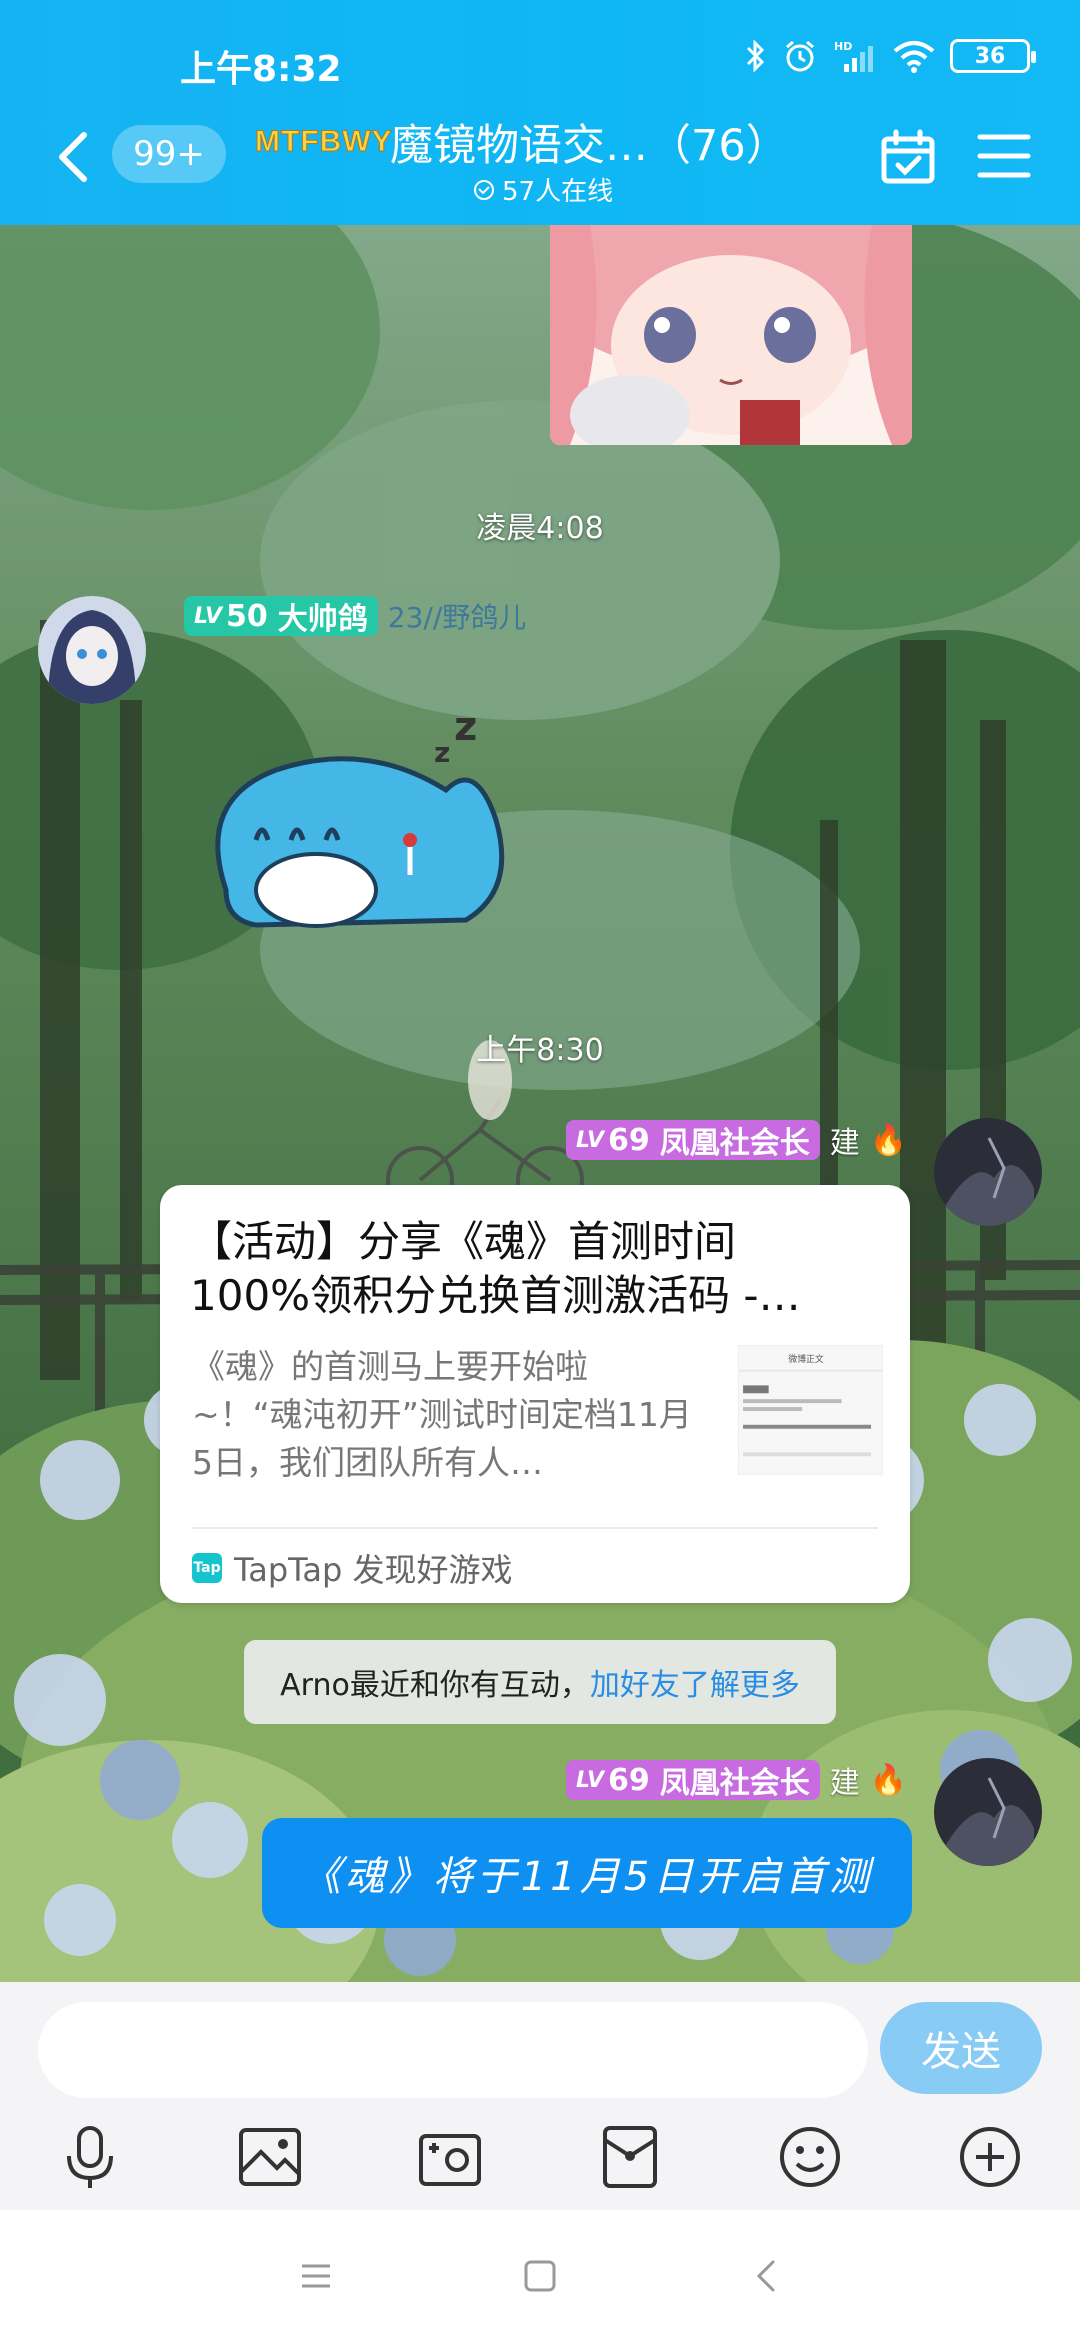  I want to click on group-title: 魔镜物语交…（76）, so click(589, 142).